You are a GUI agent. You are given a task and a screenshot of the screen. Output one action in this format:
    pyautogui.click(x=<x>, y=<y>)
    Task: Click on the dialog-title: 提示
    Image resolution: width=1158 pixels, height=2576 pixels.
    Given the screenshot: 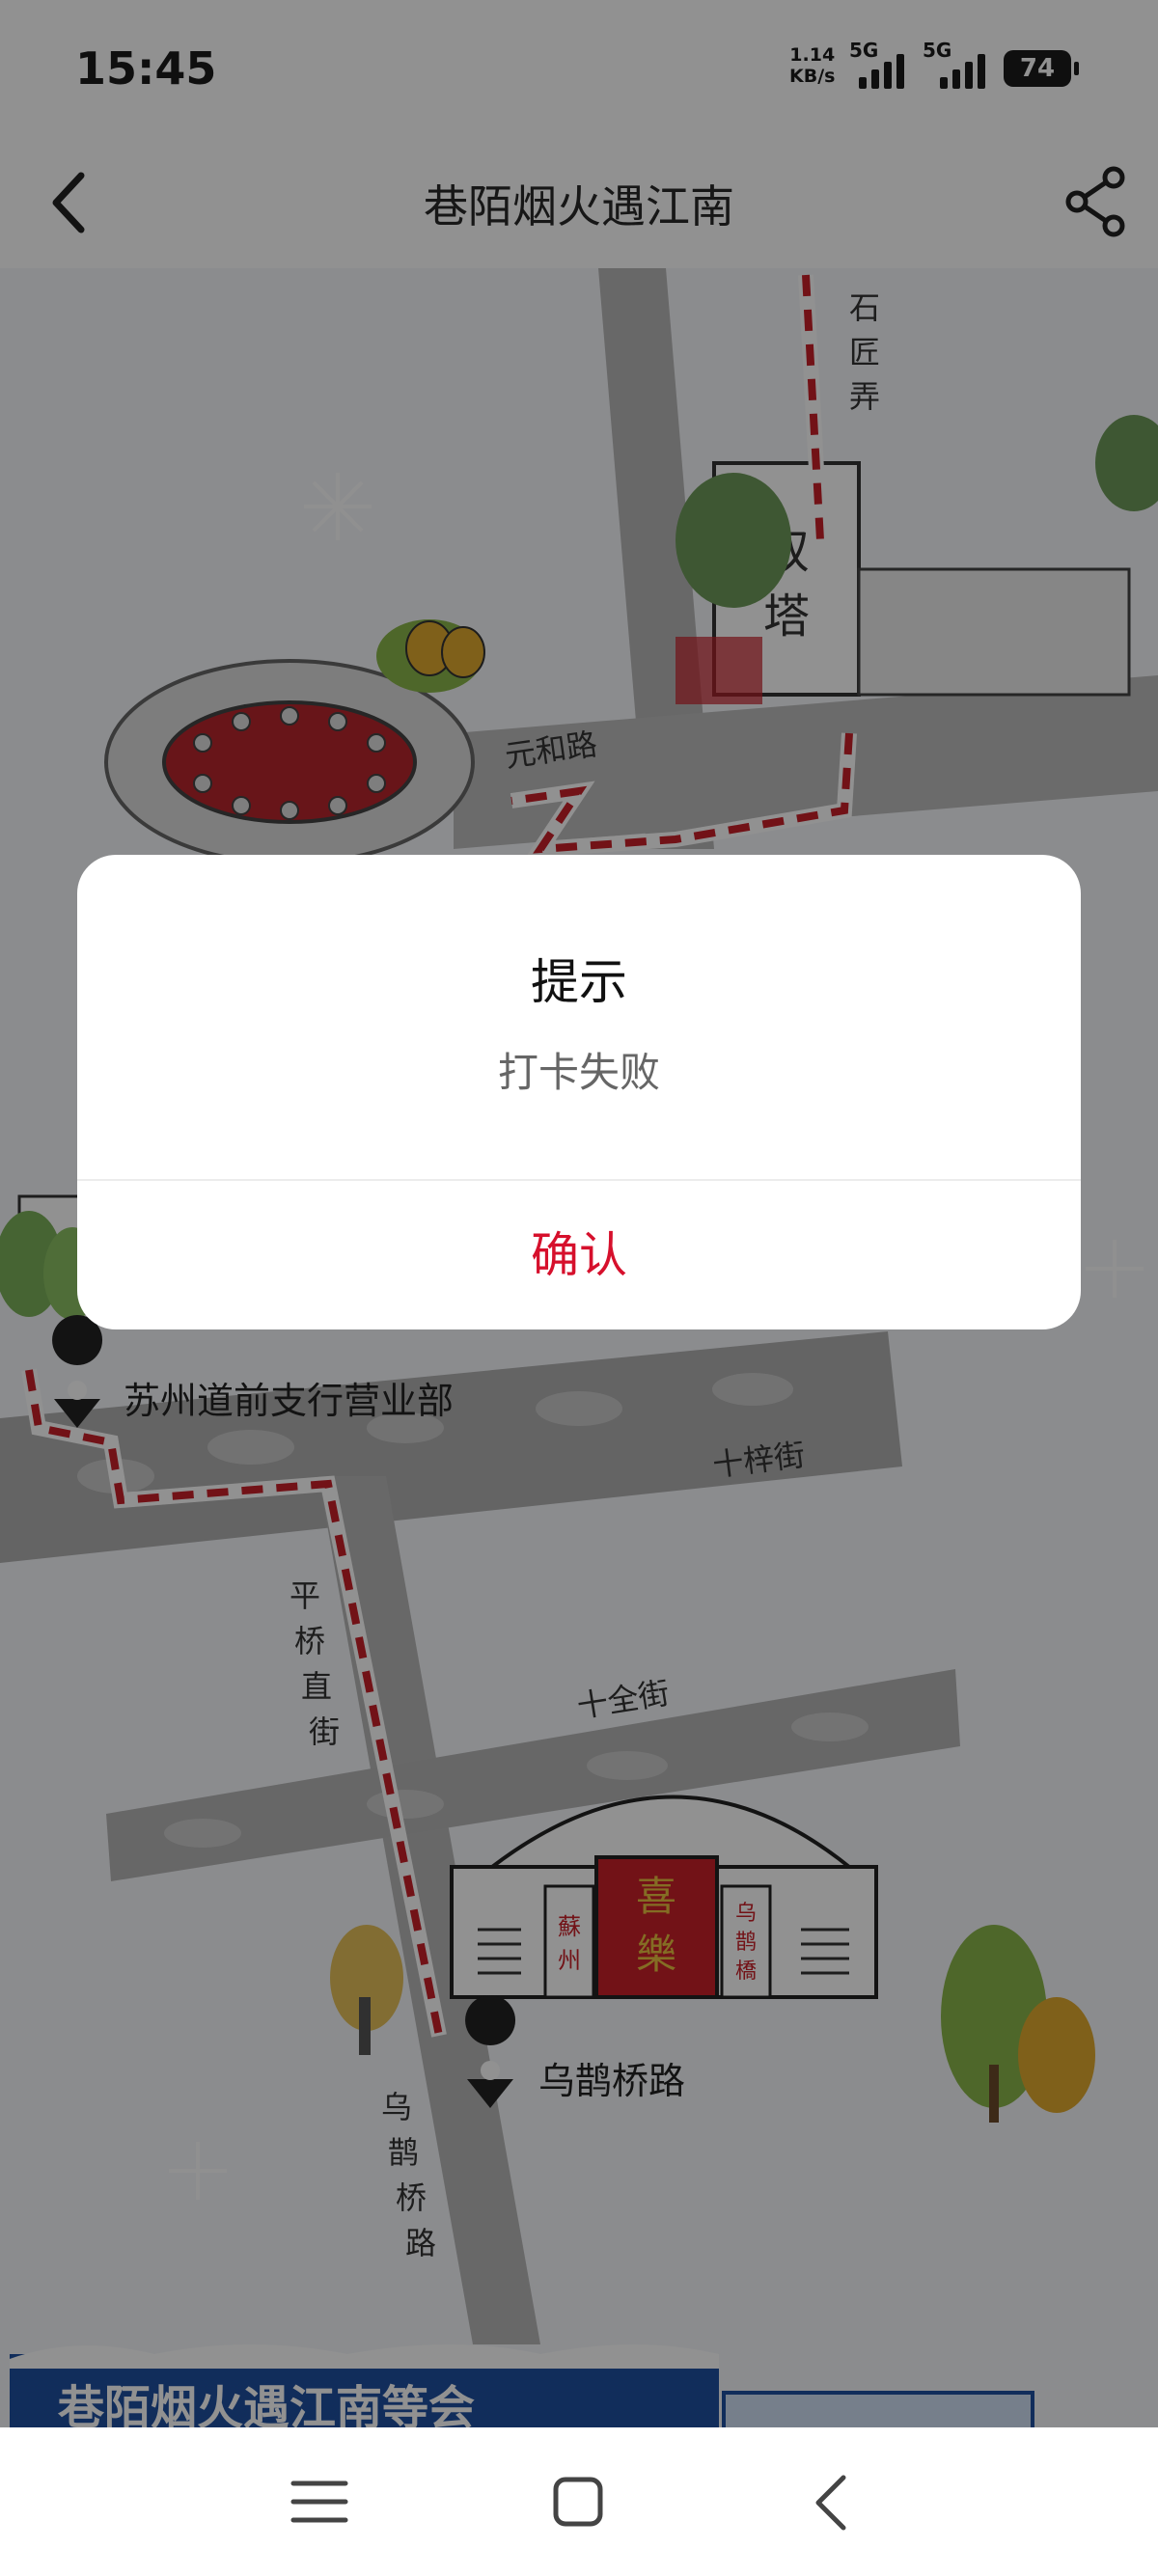 What is the action you would take?
    pyautogui.click(x=579, y=982)
    